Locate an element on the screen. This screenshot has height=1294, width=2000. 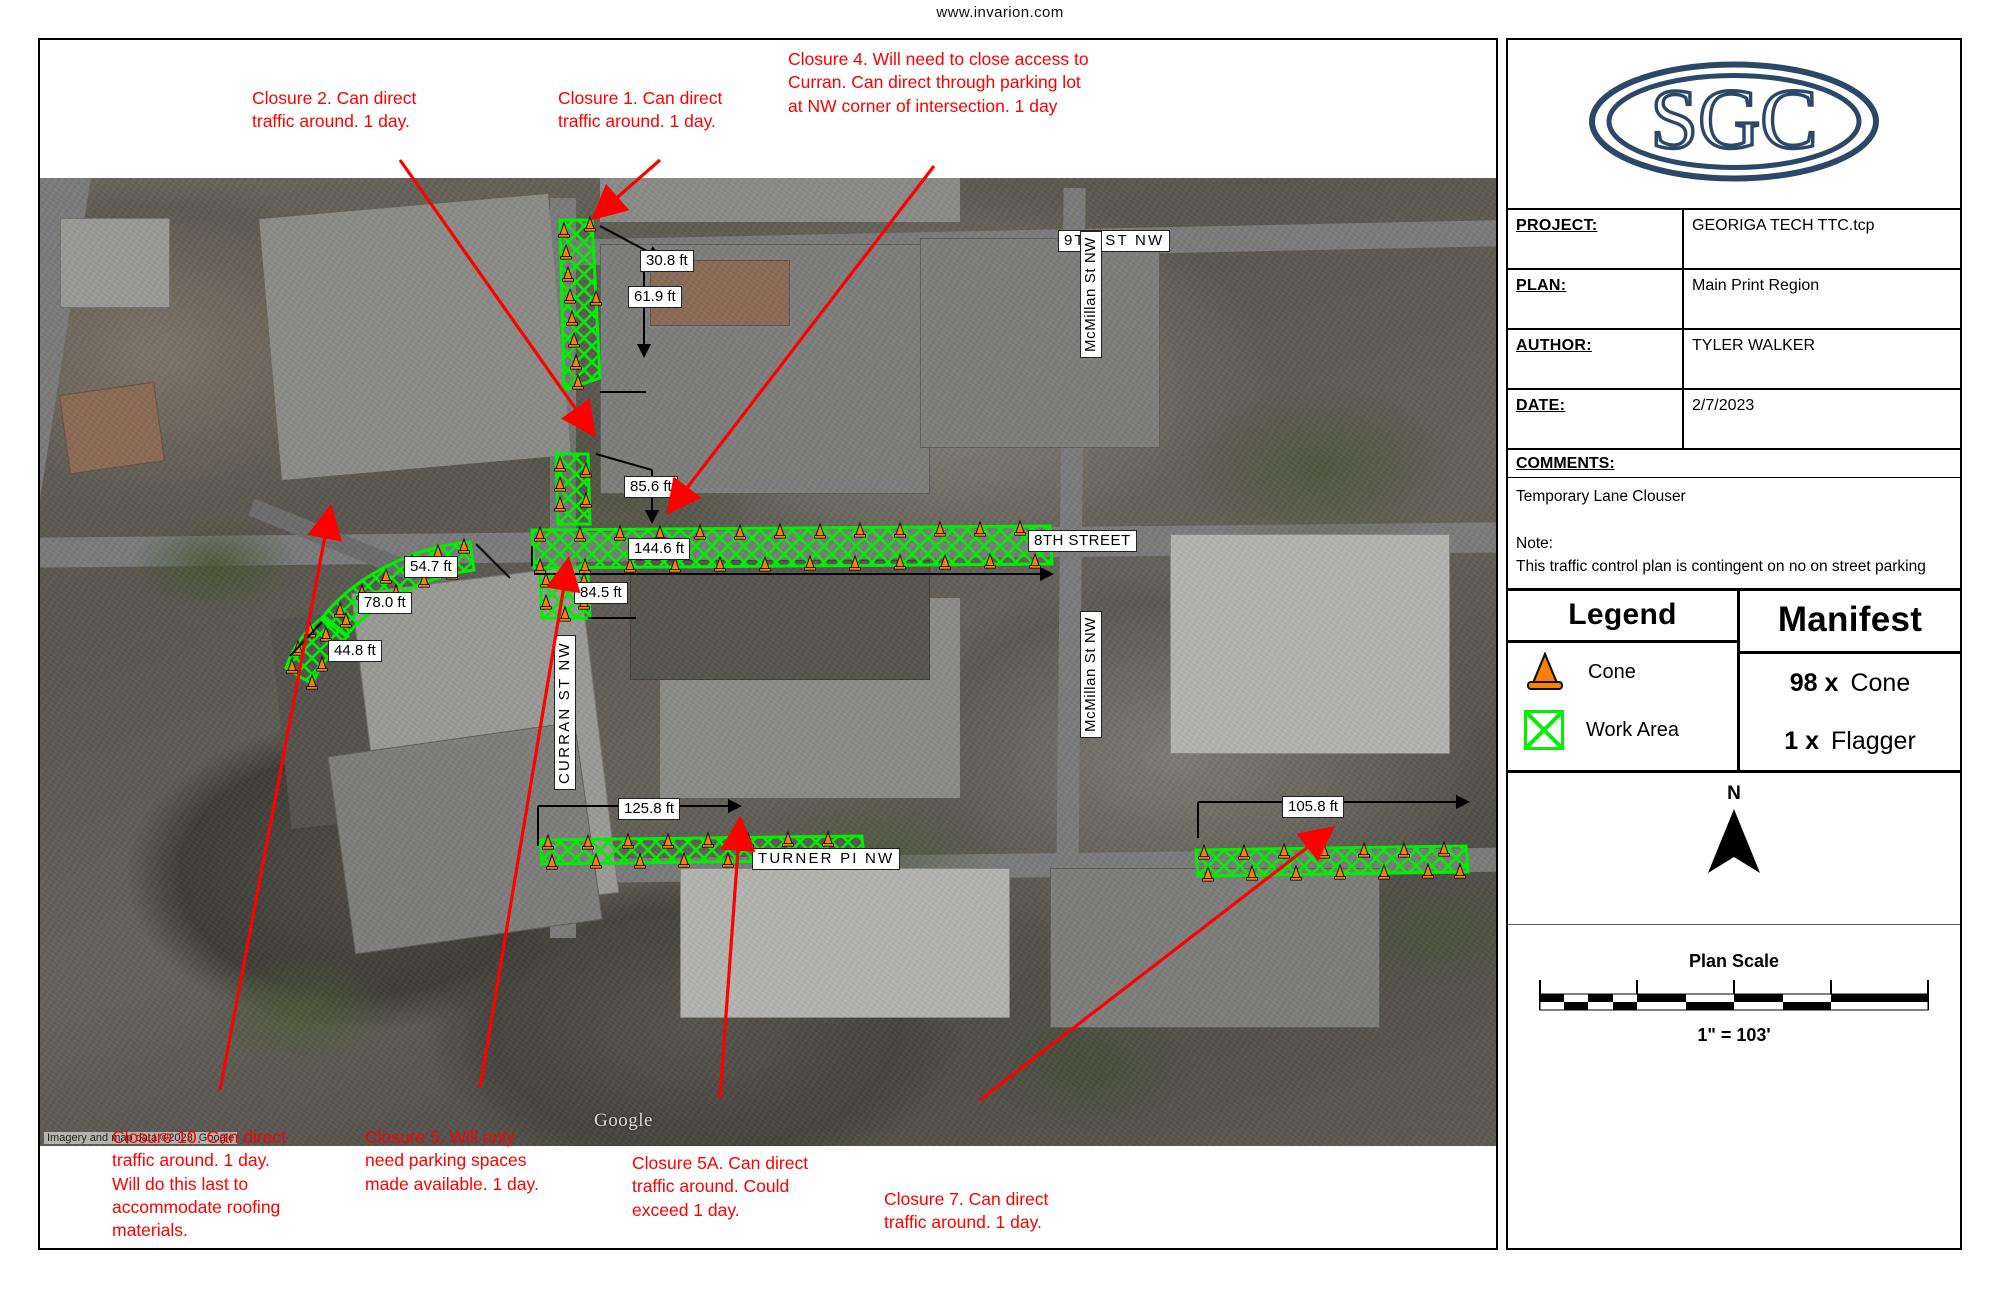
info-label-project: PROJECT: is located at coordinates (1596, 239).